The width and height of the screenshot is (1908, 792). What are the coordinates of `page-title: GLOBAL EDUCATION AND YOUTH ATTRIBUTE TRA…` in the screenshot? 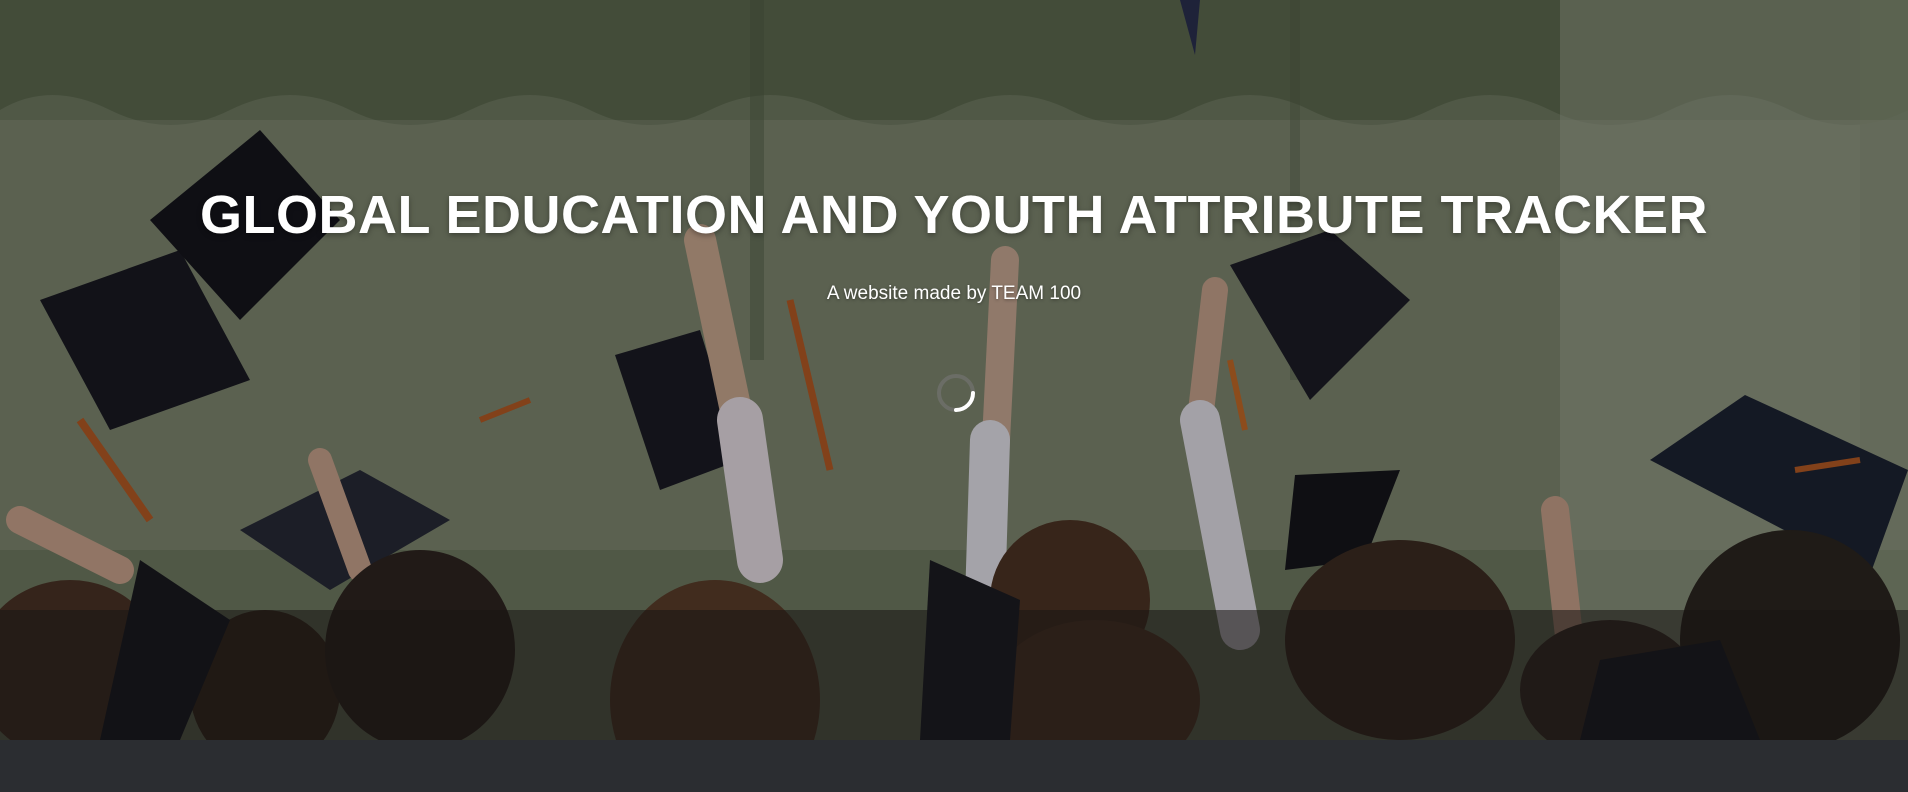 It's located at (954, 215).